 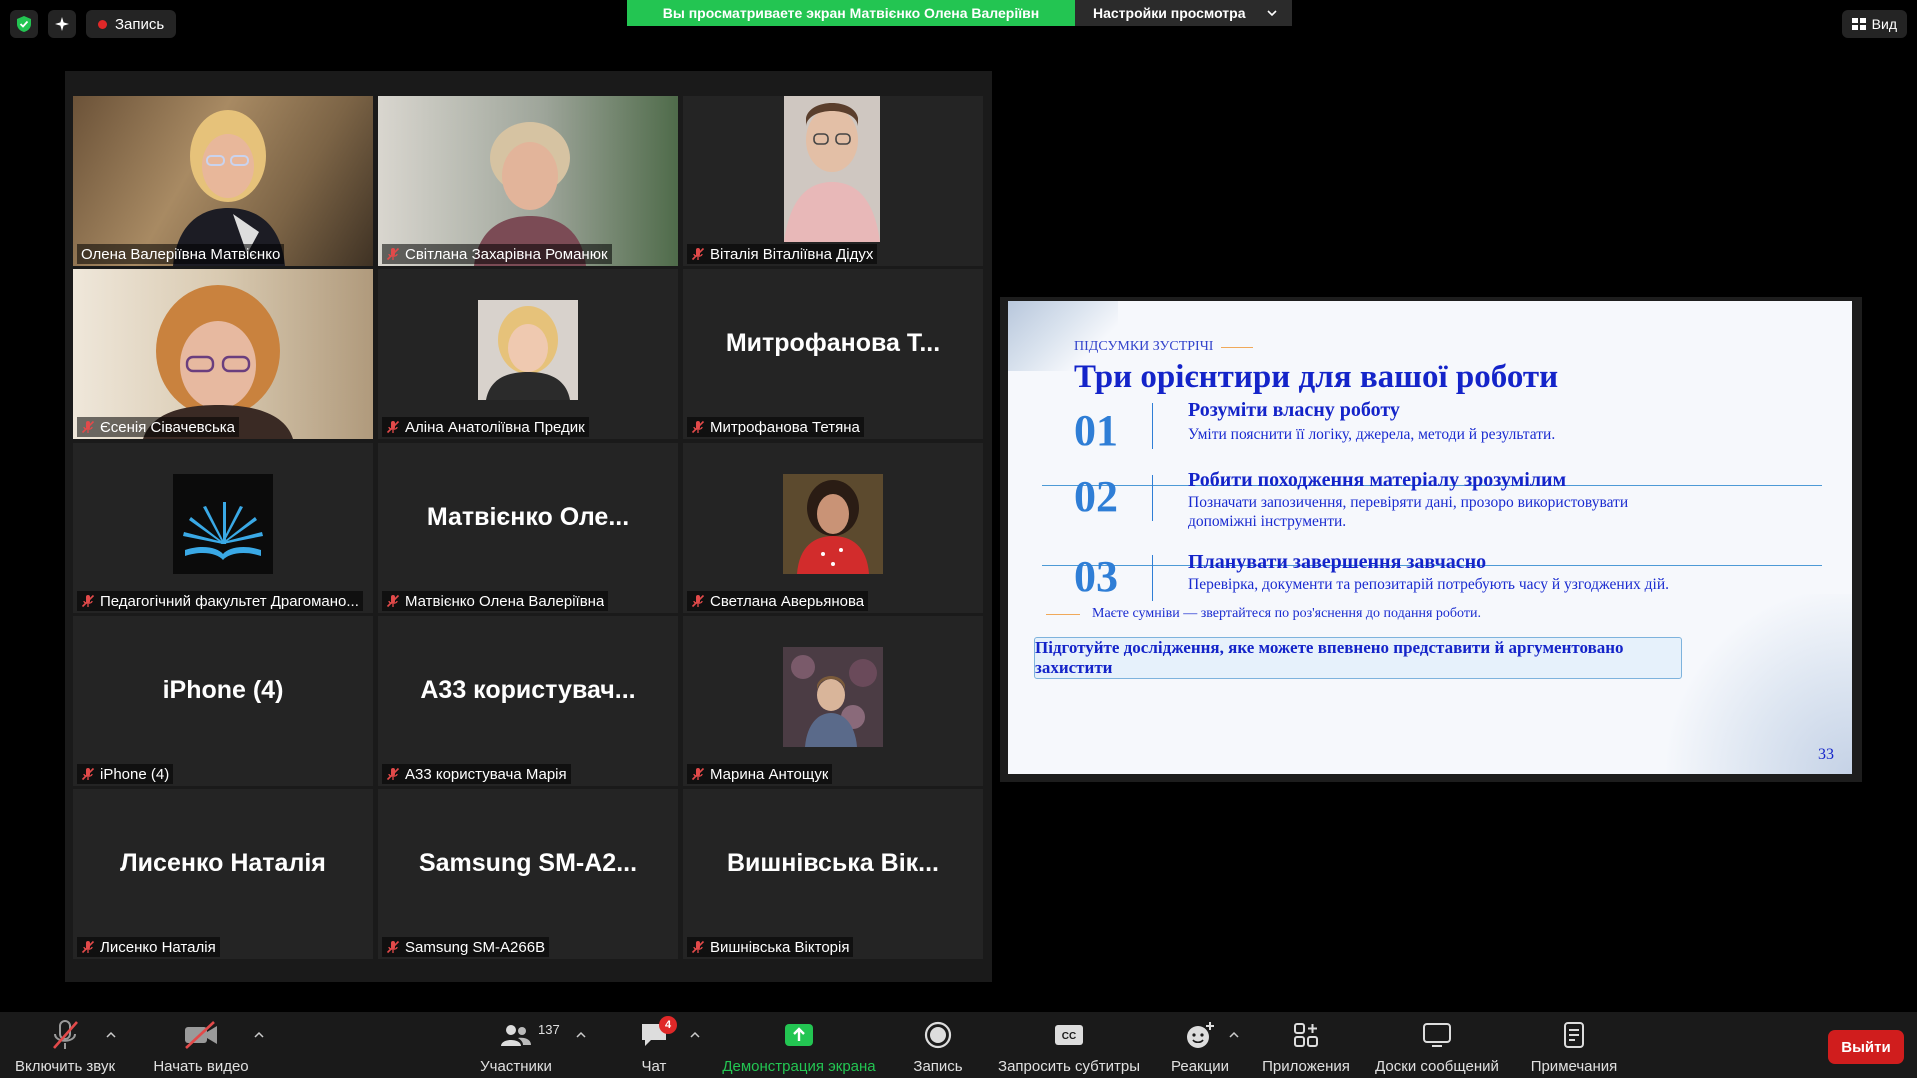 What do you see at coordinates (485, 427) in the screenshot?
I see `participant-name-caption: Аліна Анатоліївна Предик` at bounding box center [485, 427].